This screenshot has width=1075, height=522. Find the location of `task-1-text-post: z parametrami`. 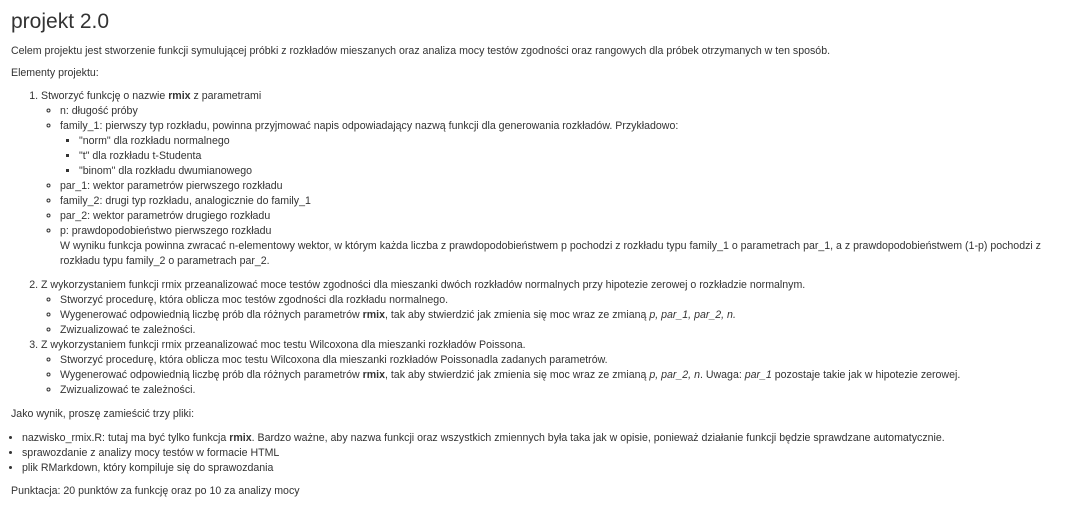

task-1-text-post: z parametrami is located at coordinates (226, 96).